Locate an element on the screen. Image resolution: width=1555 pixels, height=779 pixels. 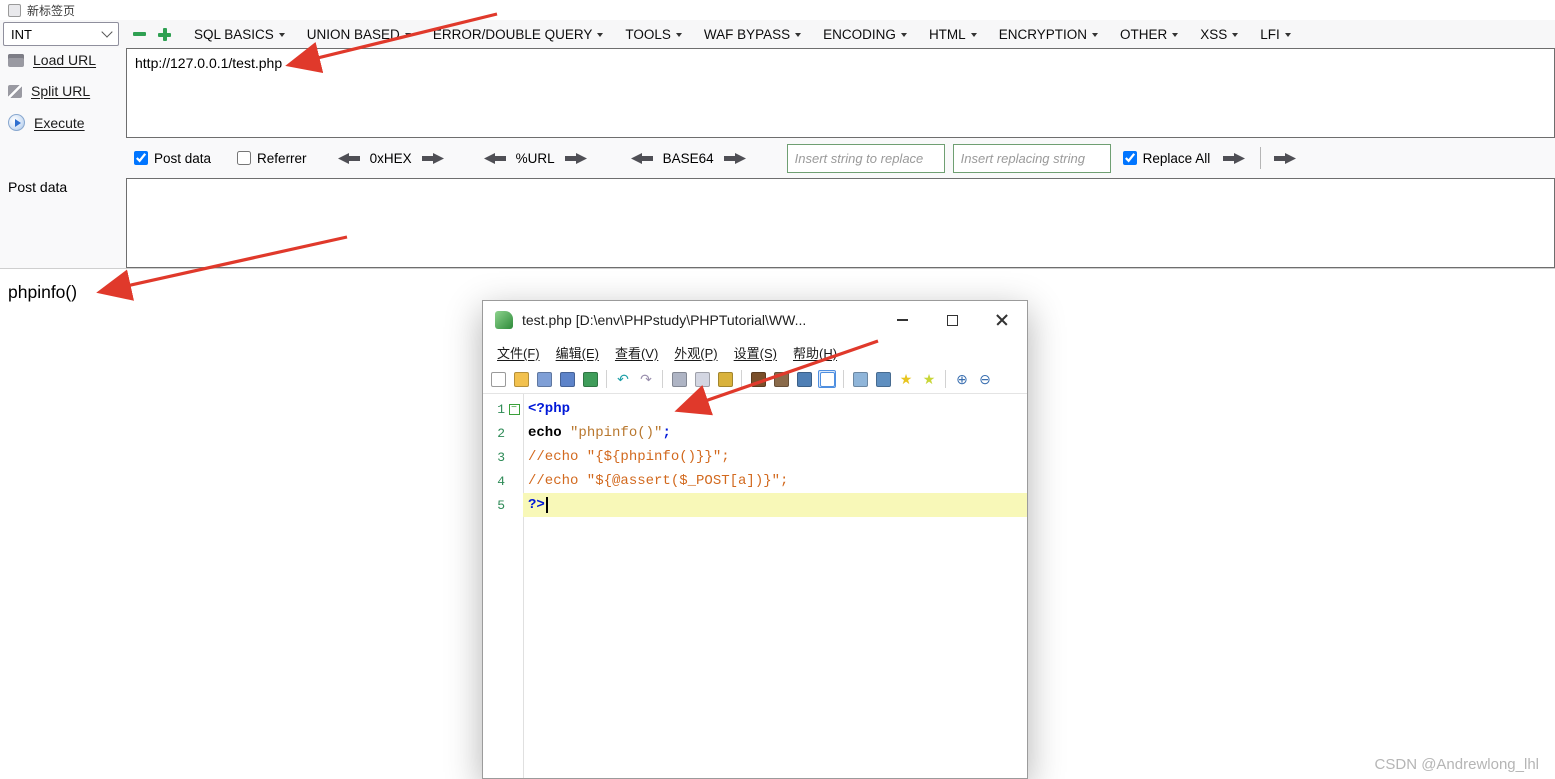
url-encode-arrow is located at coordinates (576, 158).